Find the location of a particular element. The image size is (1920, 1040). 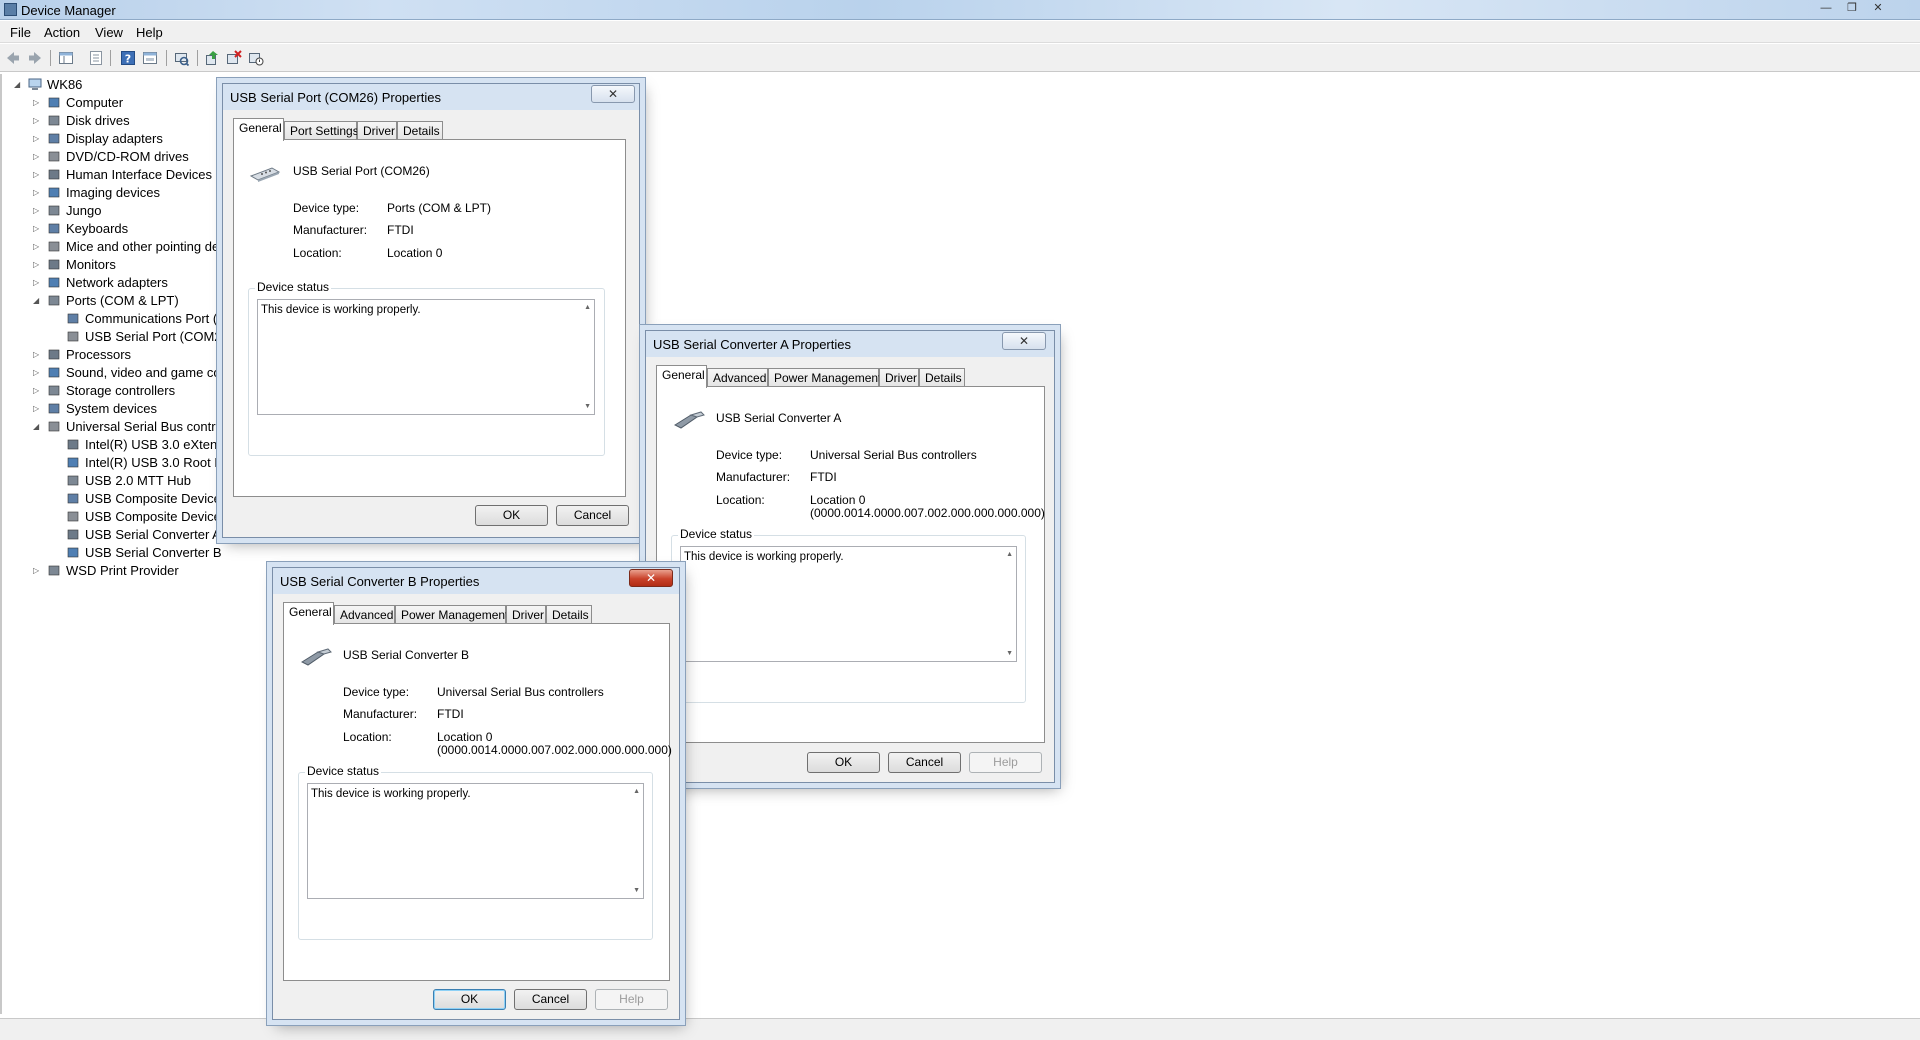

tree-item: ▷ Network adapters is located at coordinates (100, 283).